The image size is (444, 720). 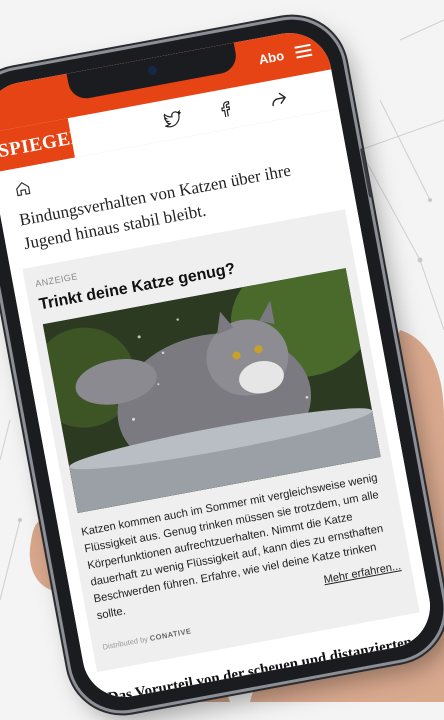 I want to click on distributed-by-label: Distributed by, so click(x=125, y=643).